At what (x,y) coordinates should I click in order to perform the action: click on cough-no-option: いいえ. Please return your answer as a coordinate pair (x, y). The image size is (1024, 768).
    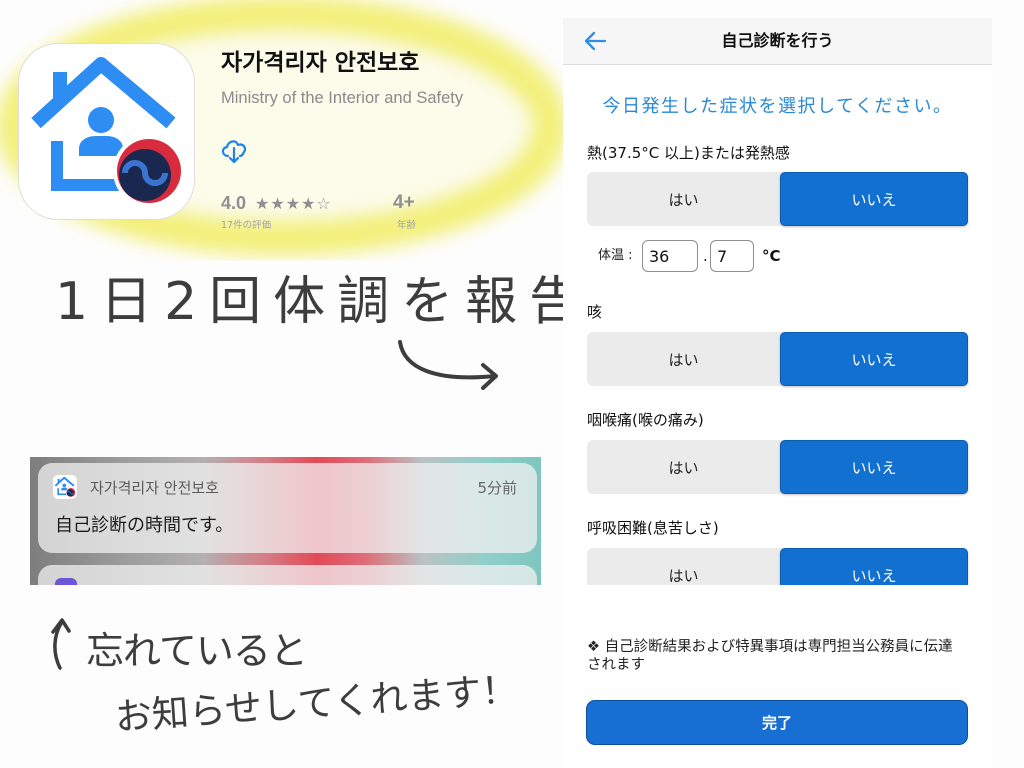
    Looking at the image, I should click on (874, 359).